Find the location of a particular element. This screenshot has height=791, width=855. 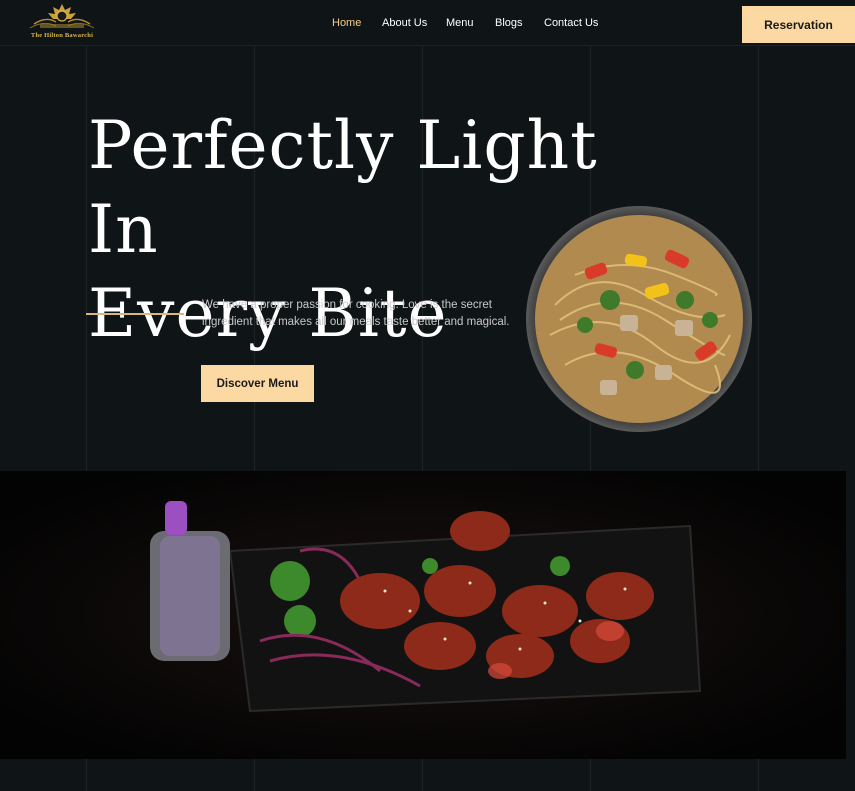

nav-item-home: Home is located at coordinates (346, 23).